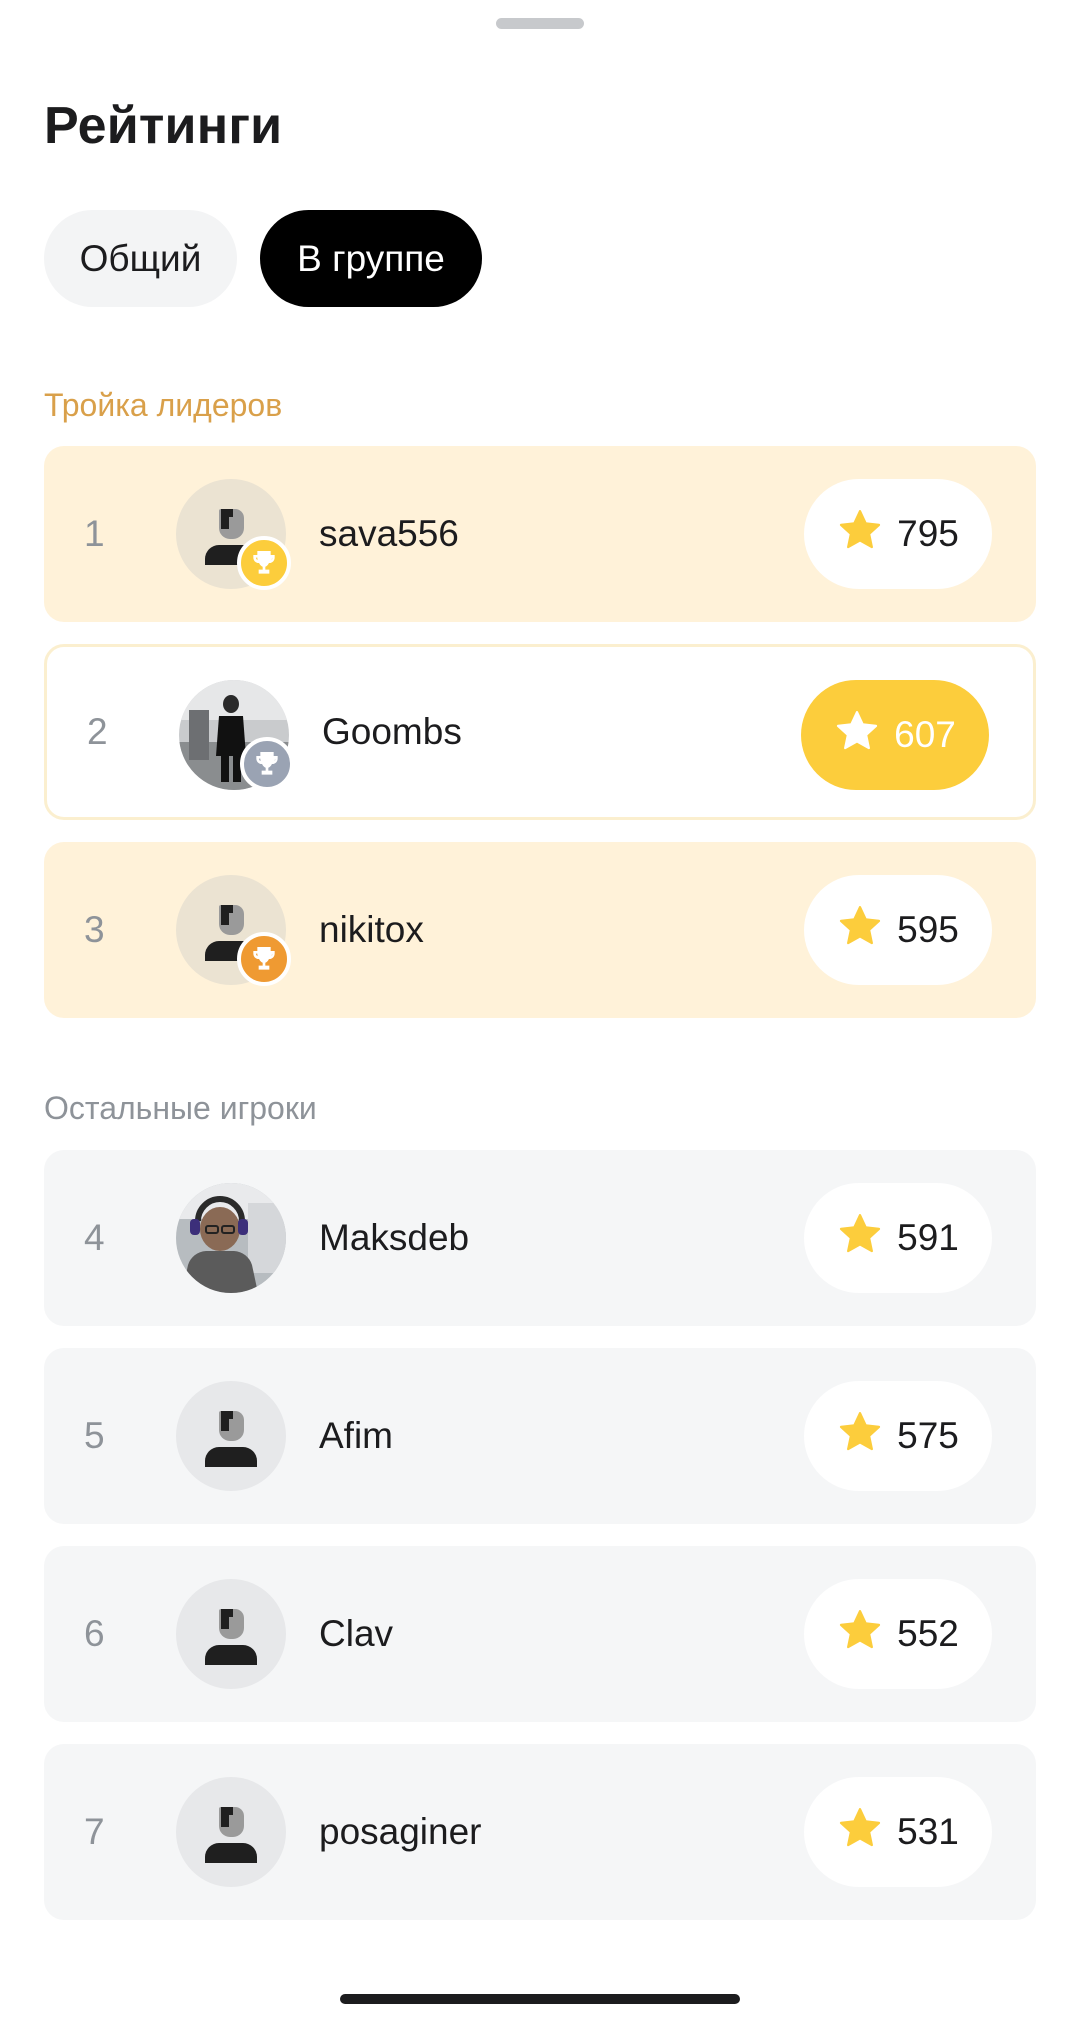 The width and height of the screenshot is (1080, 2025). I want to click on player-name: Clav, so click(356, 1633).